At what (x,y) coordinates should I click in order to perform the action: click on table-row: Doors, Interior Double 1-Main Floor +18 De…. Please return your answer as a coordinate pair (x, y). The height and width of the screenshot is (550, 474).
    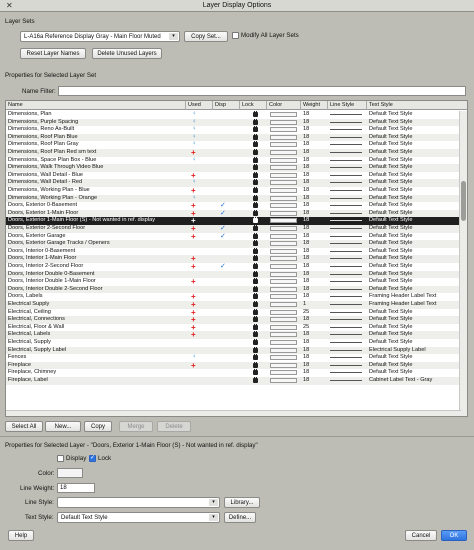
    Looking at the image, I should click on (233, 282).